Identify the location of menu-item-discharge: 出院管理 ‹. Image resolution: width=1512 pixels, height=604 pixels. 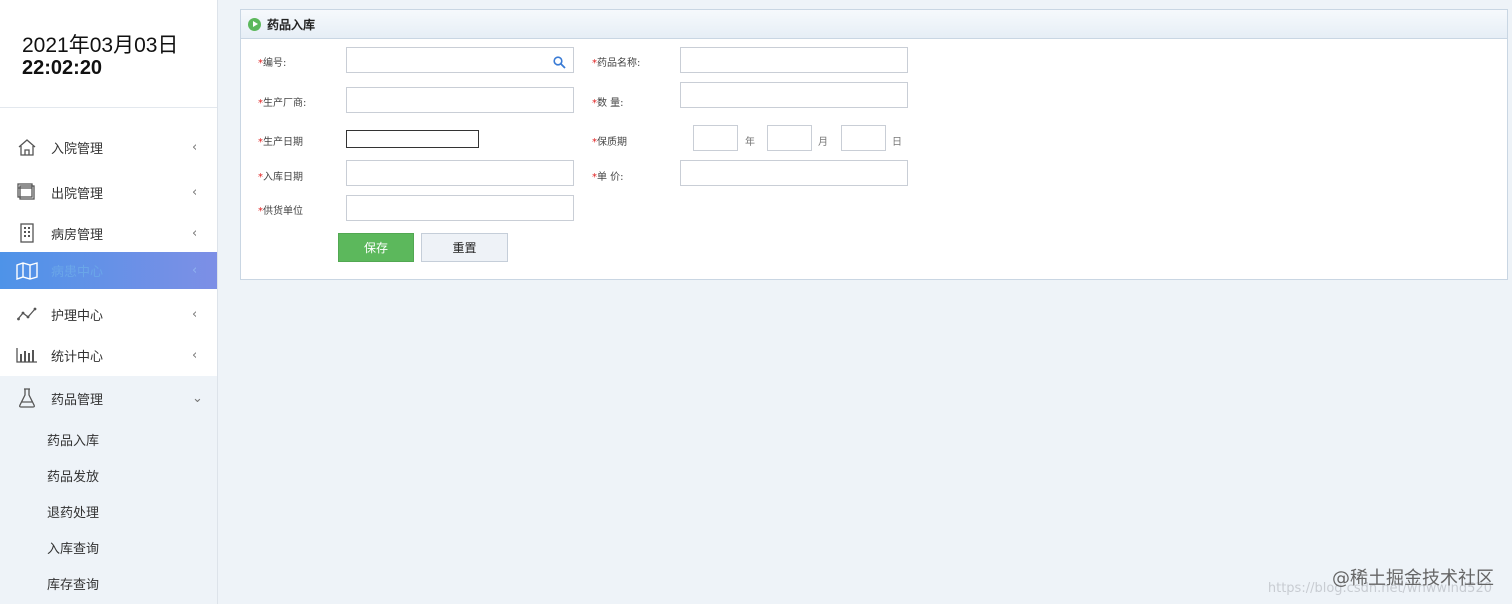
(108, 192).